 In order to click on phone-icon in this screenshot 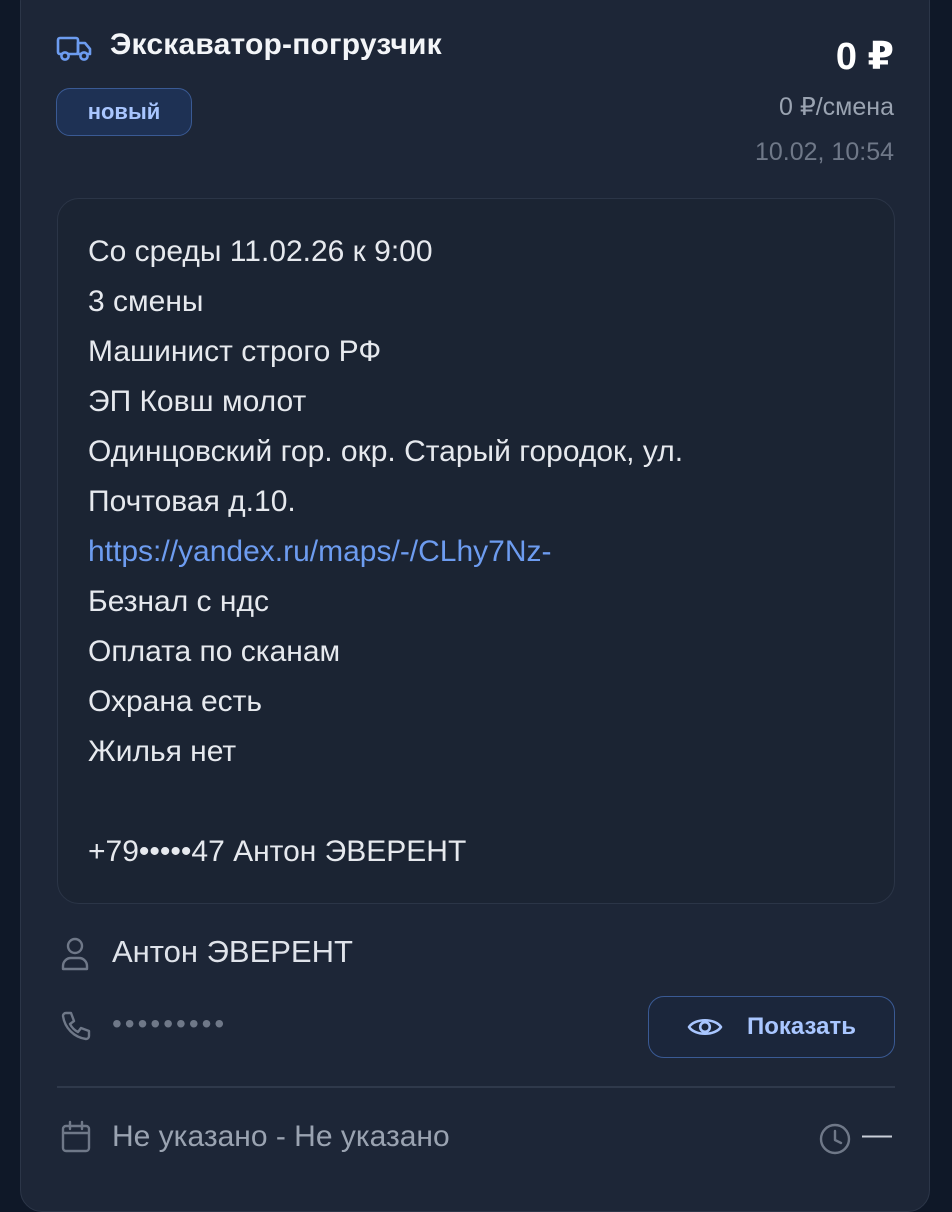, I will do `click(76, 1026)`.